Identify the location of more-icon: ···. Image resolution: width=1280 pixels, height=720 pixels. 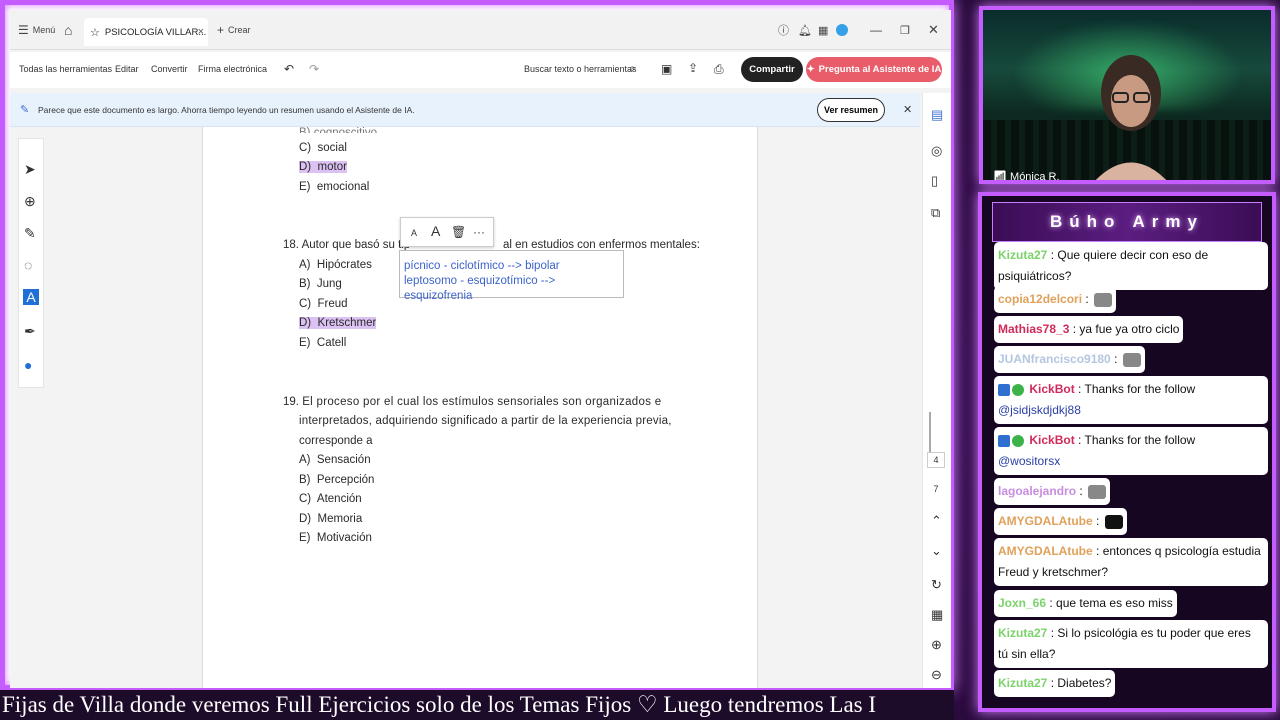
(479, 232).